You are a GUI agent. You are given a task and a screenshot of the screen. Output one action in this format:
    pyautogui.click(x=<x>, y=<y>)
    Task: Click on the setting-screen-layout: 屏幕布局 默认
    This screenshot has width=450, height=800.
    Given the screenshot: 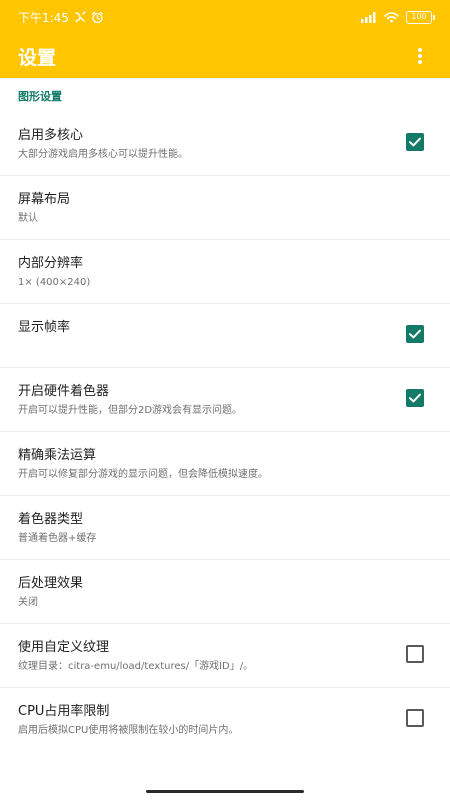 What is the action you would take?
    pyautogui.click(x=225, y=208)
    